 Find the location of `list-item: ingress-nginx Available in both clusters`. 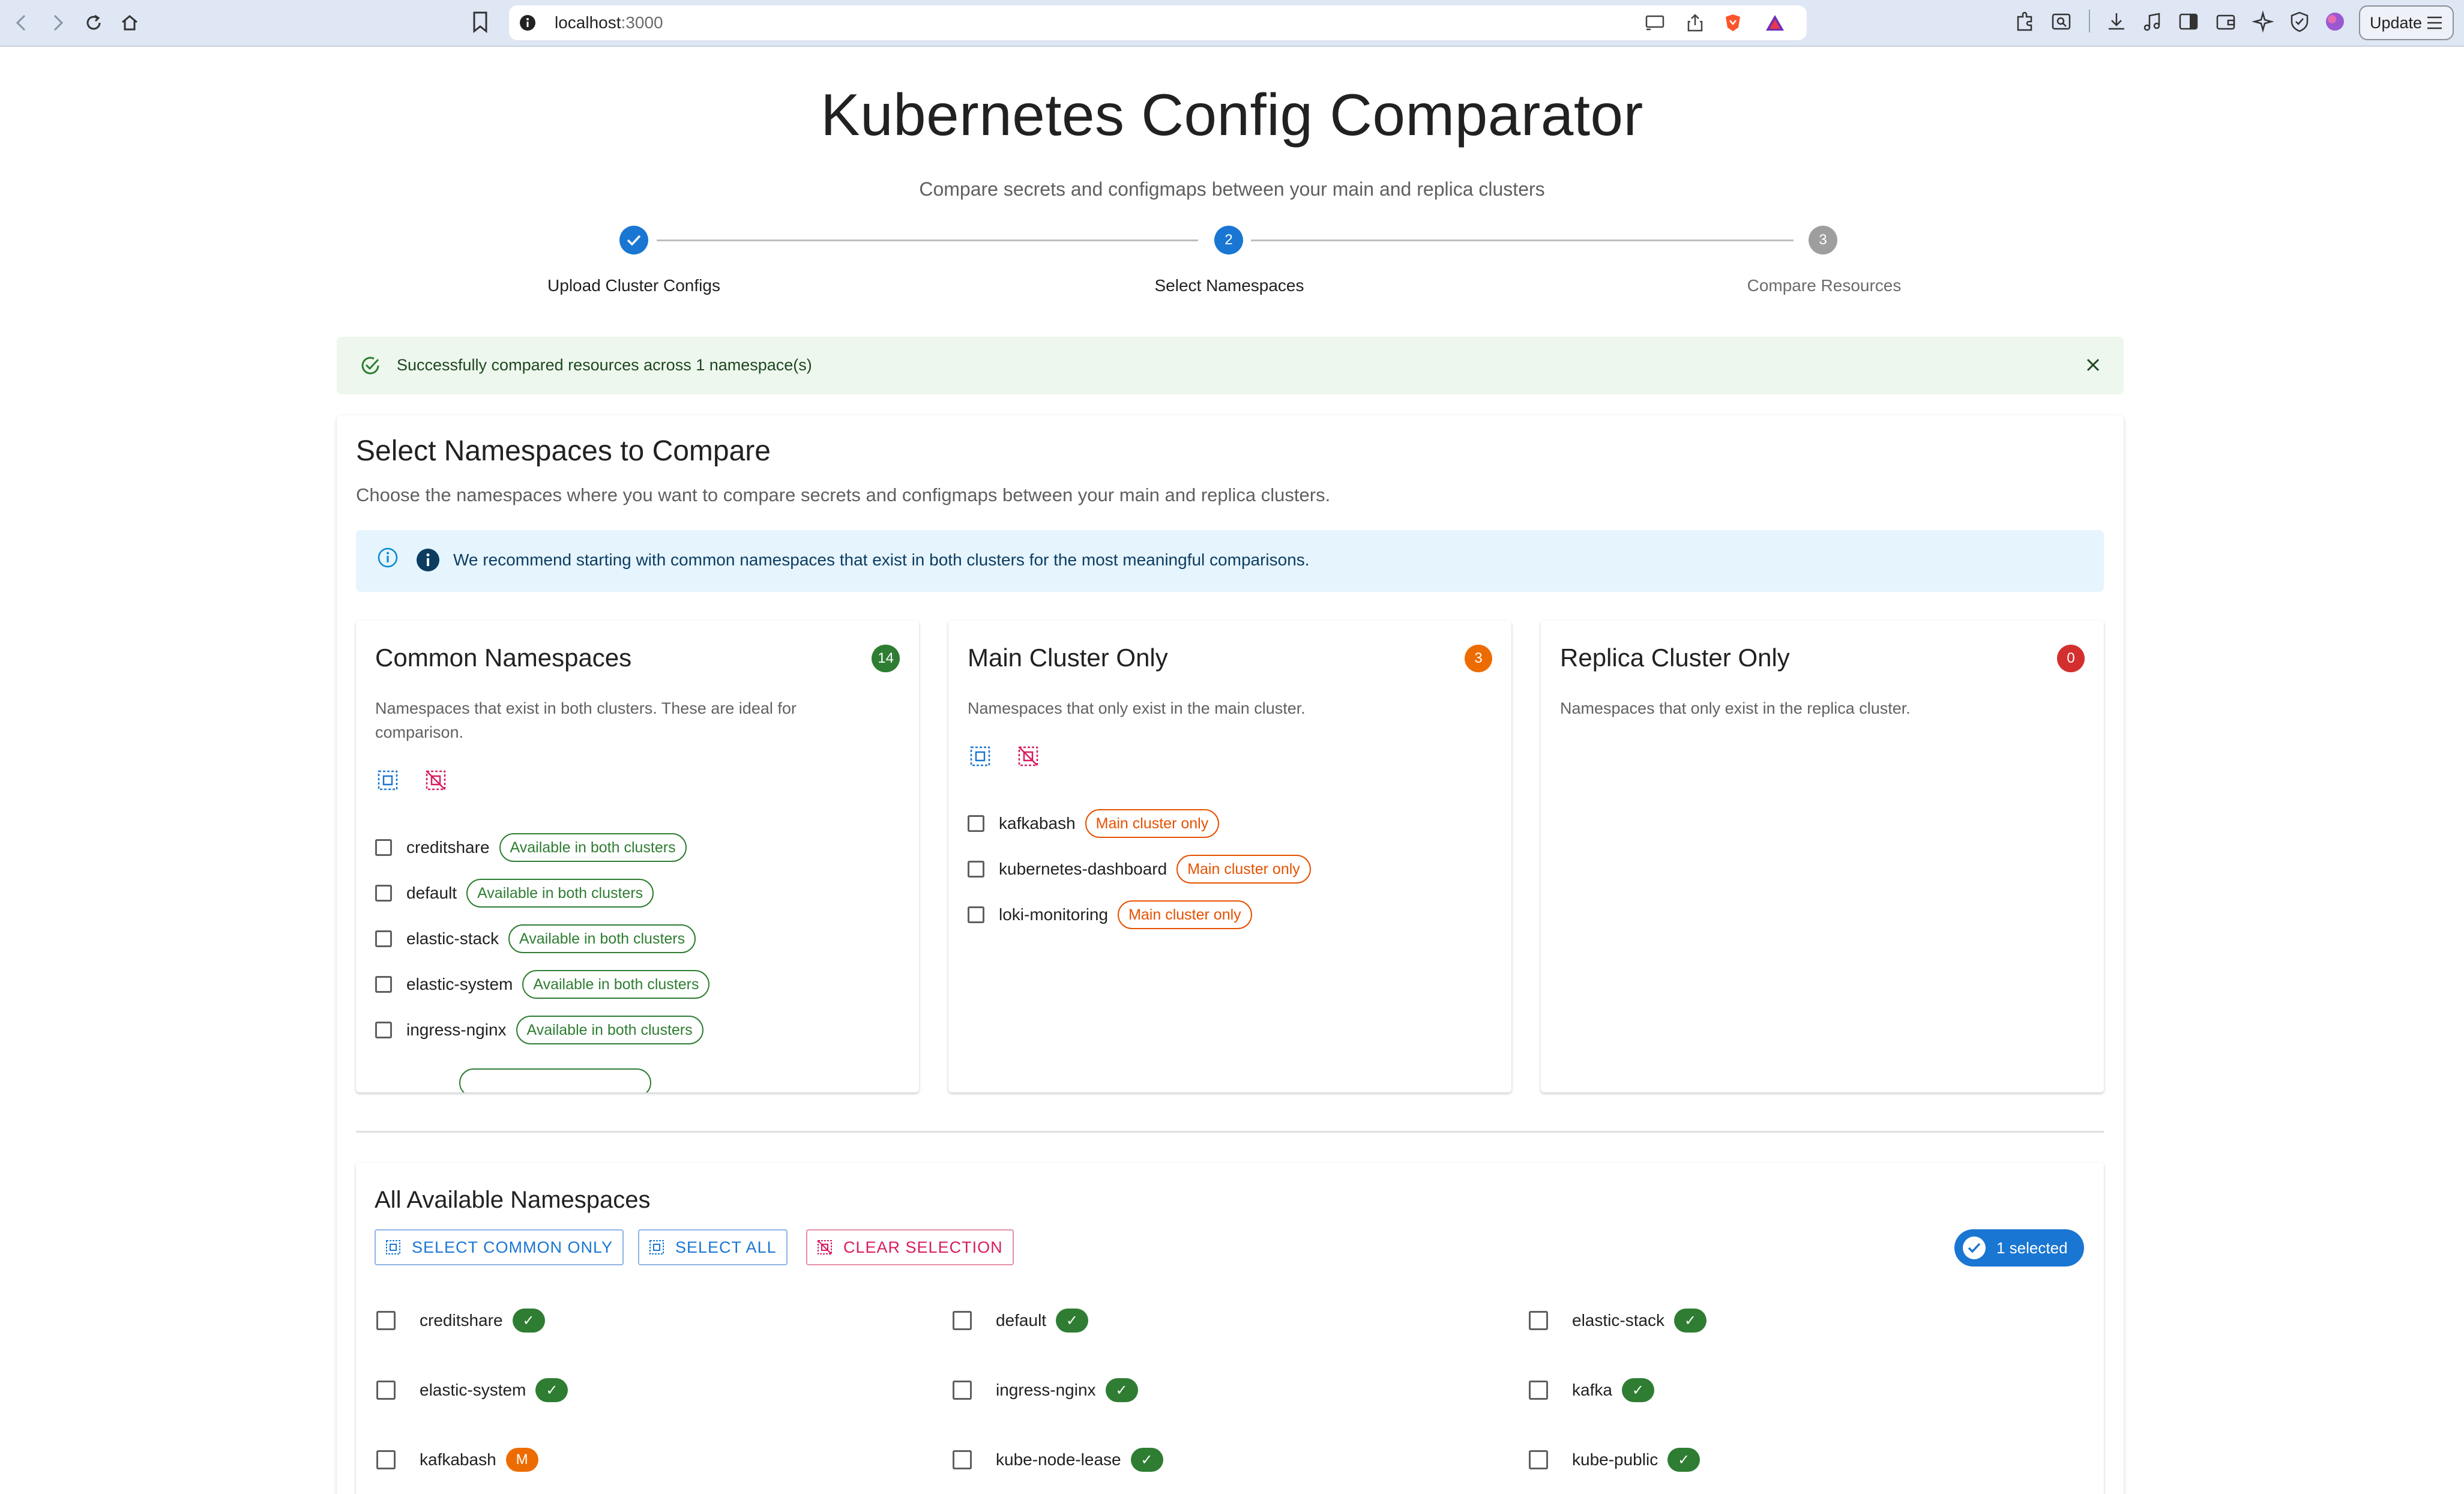

list-item: ingress-nginx Available in both clusters is located at coordinates (542, 1030).